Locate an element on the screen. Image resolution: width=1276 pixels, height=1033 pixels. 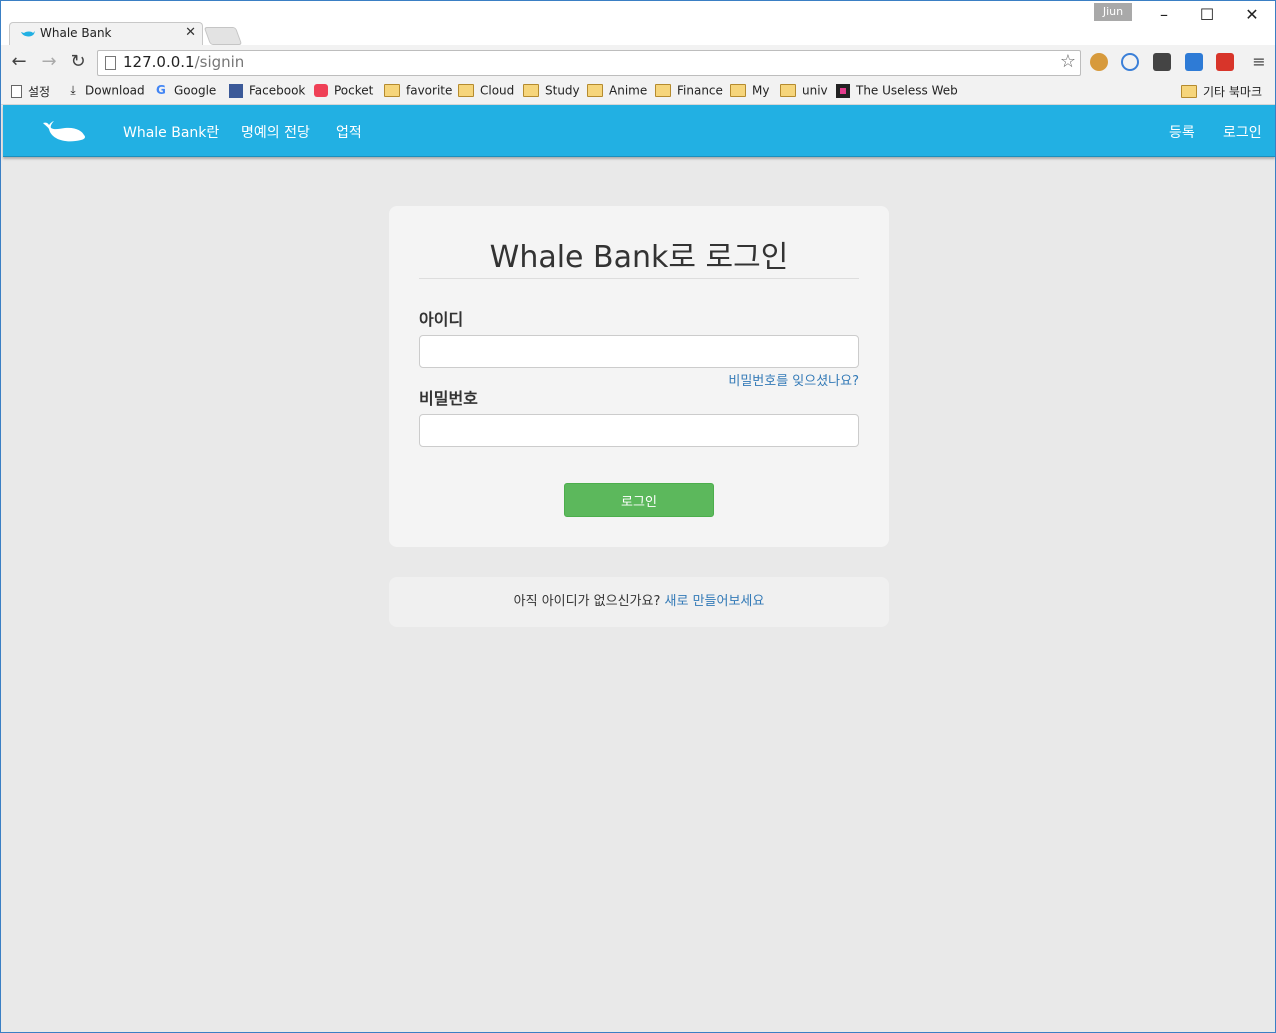
url-text: 127.0.0.1/signin is located at coordinates (184, 62).